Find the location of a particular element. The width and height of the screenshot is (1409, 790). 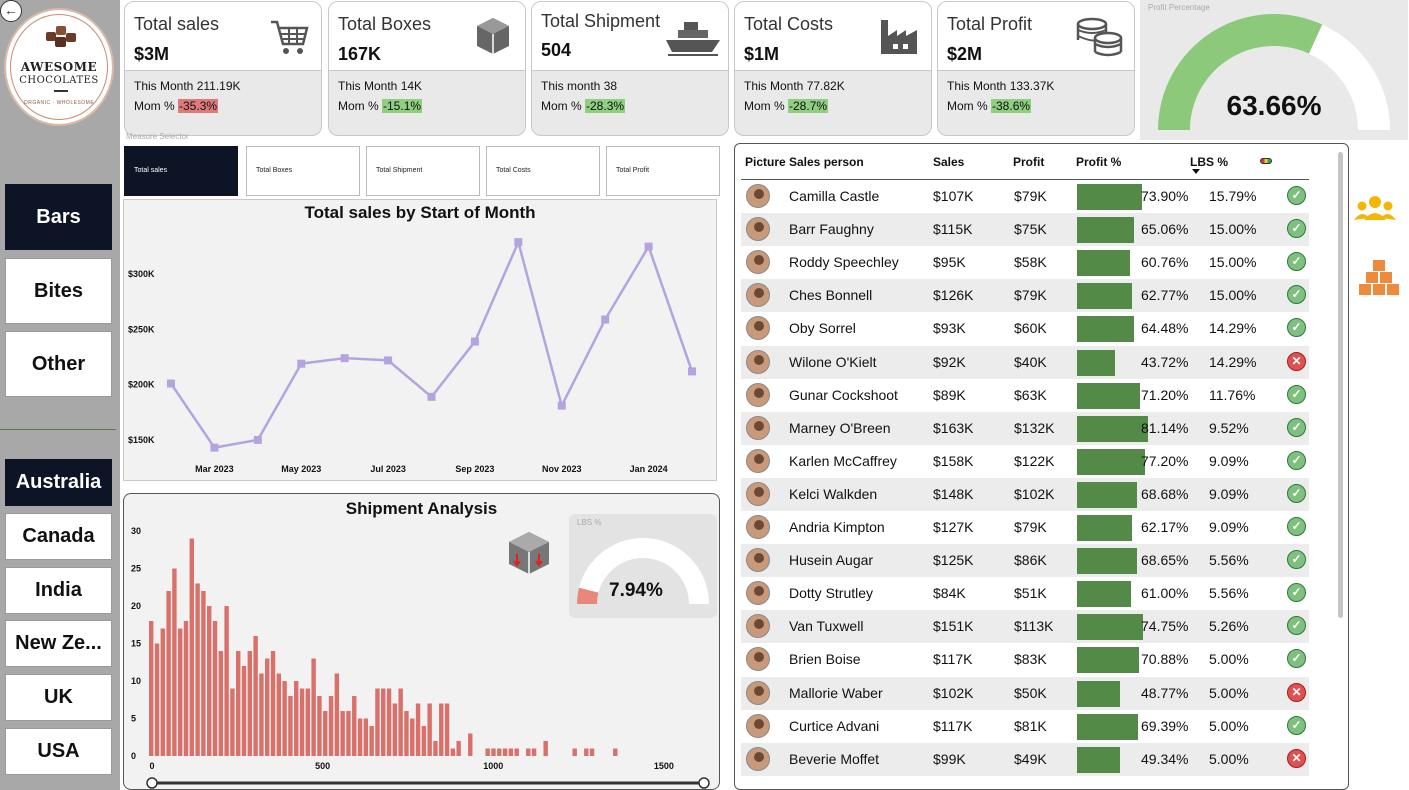

country-button-india: India is located at coordinates (58, 590).